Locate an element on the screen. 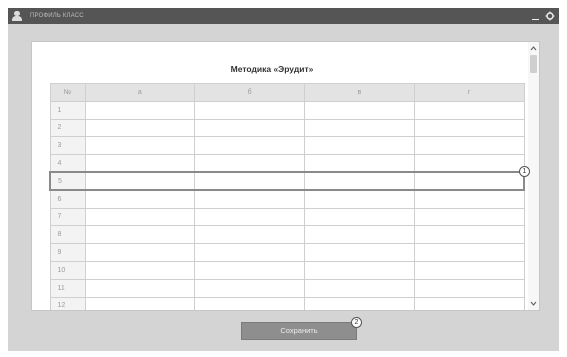 The width and height of the screenshot is (567, 357). column-header: г is located at coordinates (469, 92).